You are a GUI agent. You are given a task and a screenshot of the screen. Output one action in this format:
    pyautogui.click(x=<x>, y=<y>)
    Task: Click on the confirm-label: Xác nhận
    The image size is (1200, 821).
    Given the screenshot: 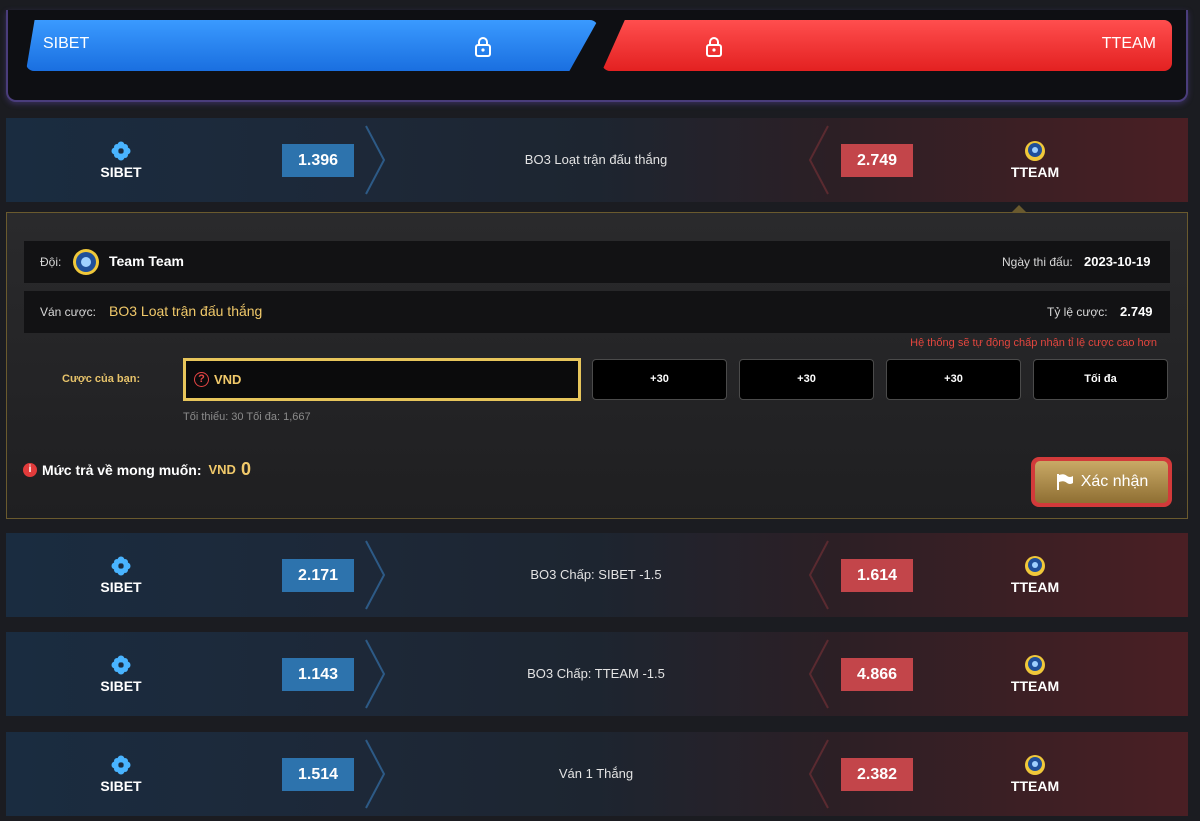 What is the action you would take?
    pyautogui.click(x=1114, y=481)
    